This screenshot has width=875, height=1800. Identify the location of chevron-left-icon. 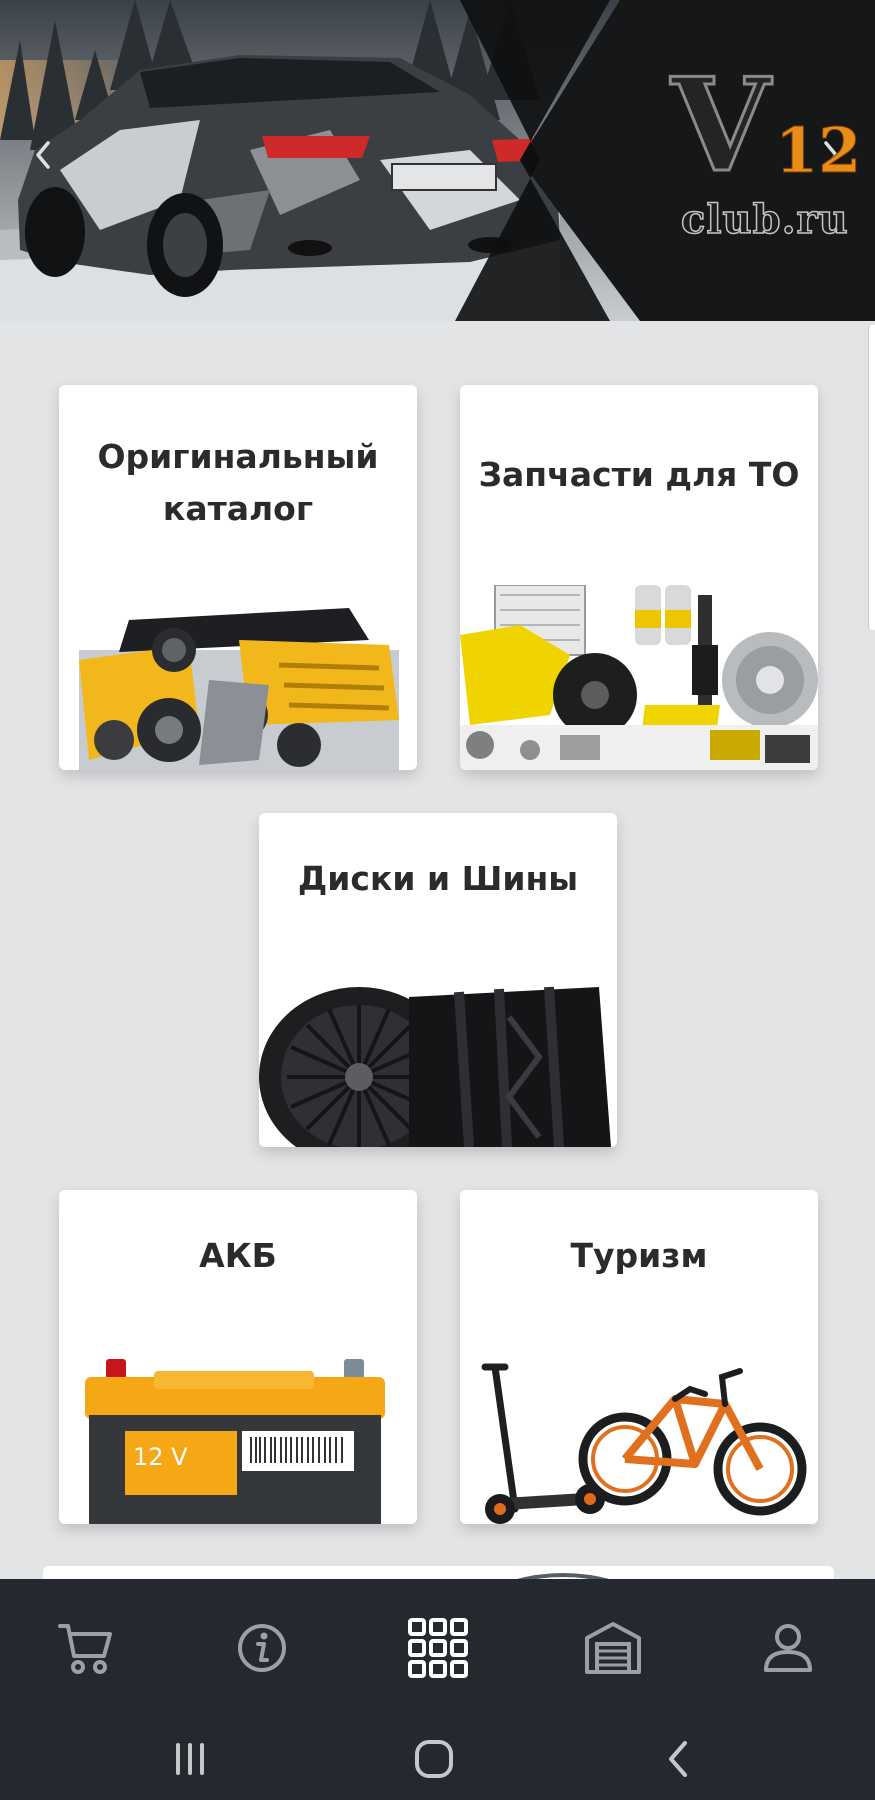
(43, 155).